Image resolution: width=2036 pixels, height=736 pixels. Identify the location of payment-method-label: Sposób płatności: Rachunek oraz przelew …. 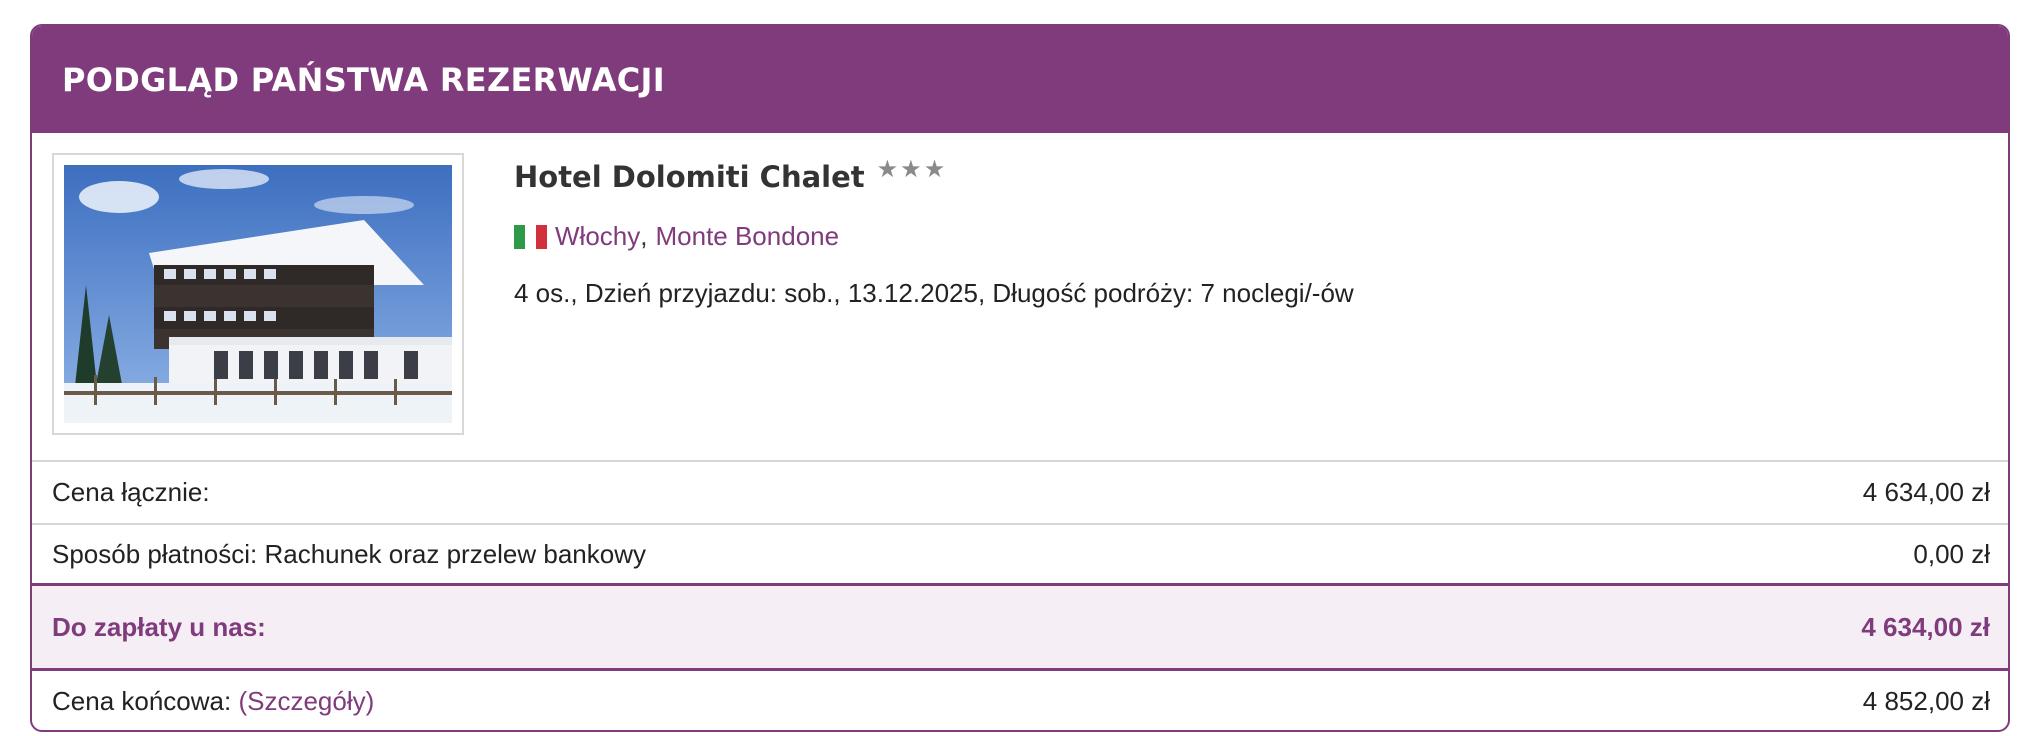
(349, 553).